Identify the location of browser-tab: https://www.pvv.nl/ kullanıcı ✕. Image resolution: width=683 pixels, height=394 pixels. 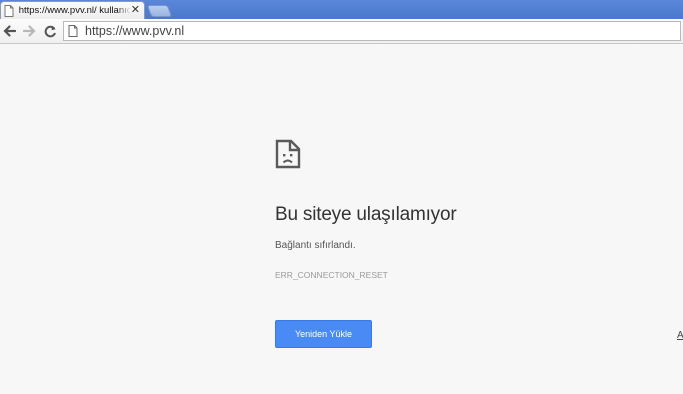
(72, 10).